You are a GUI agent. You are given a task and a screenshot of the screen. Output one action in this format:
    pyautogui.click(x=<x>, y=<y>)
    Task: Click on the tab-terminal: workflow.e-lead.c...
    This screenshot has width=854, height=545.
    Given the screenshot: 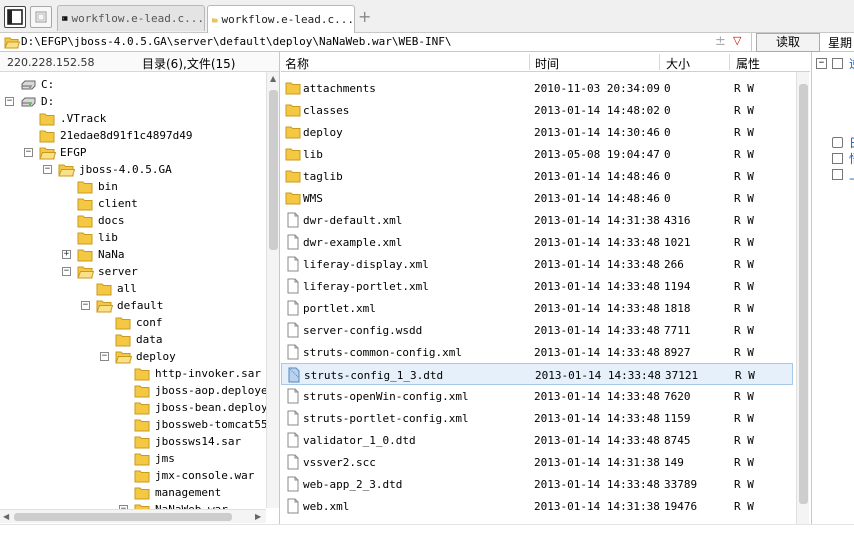 What is the action you would take?
    pyautogui.click(x=131, y=18)
    